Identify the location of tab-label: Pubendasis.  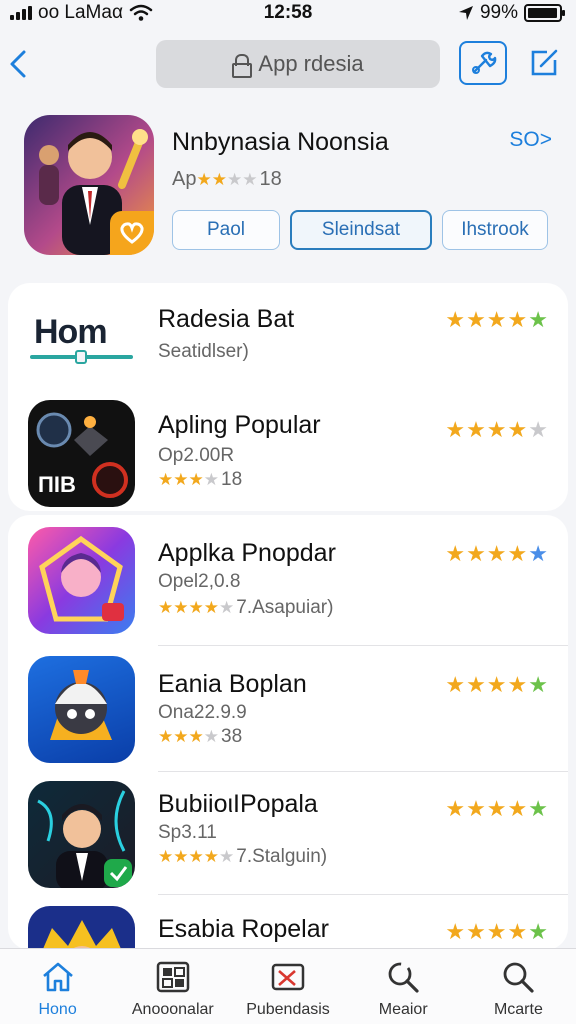
(288, 1009).